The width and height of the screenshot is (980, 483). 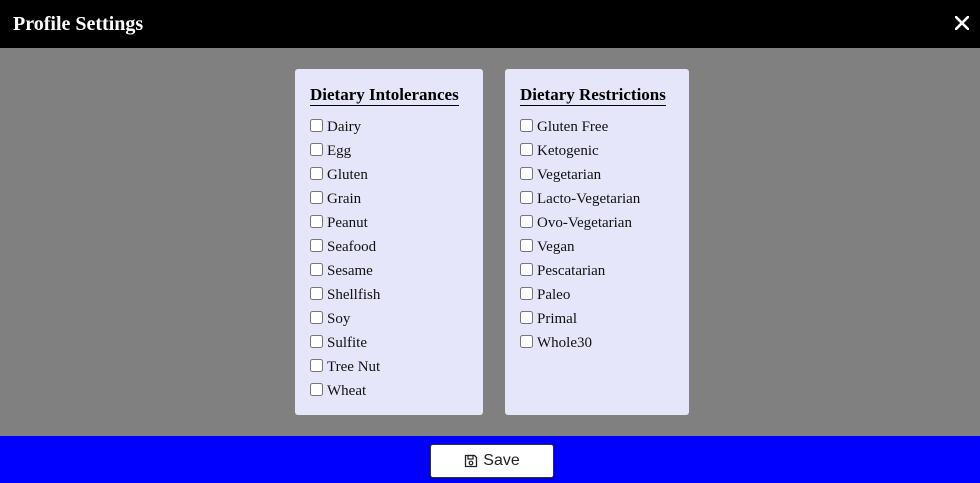 What do you see at coordinates (354, 294) in the screenshot?
I see `intolerance-option-label: Shellfish` at bounding box center [354, 294].